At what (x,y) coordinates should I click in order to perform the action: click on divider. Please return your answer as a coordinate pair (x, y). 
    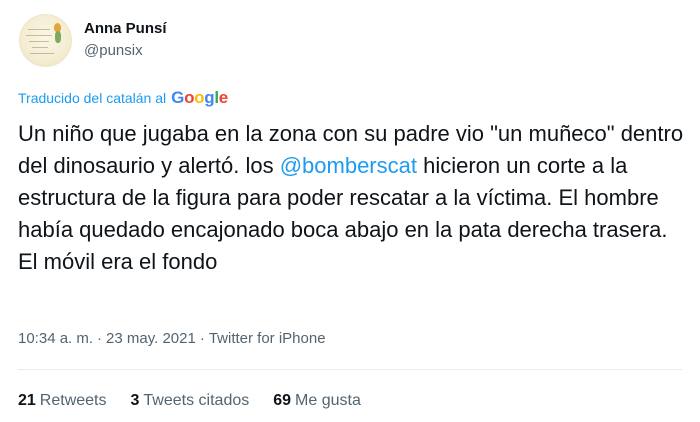
    Looking at the image, I should click on (350, 369).